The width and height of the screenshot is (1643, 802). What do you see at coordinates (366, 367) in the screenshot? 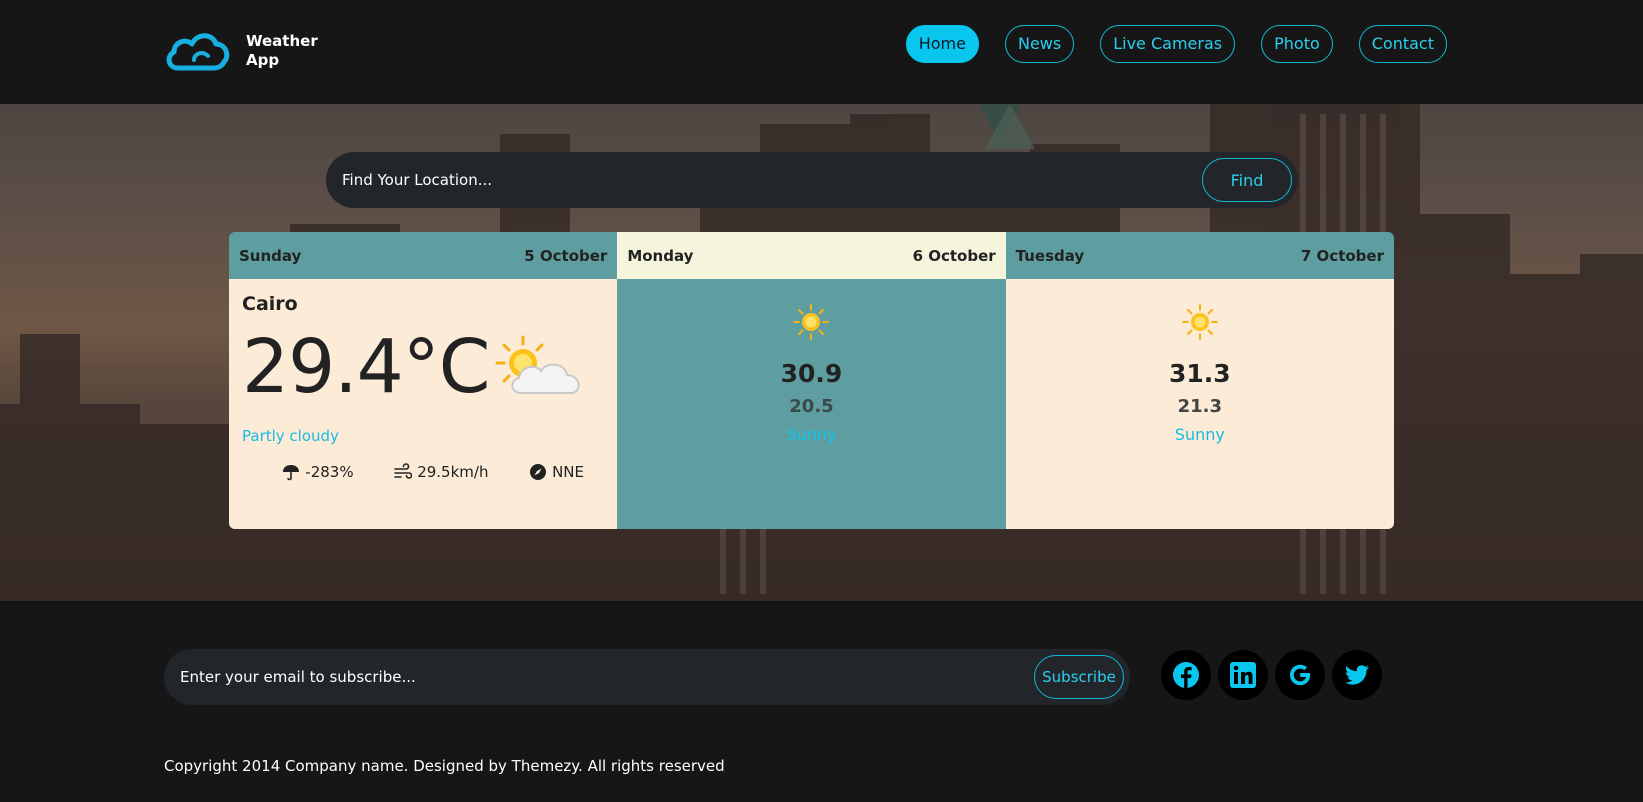
I see `current-temperature: 29.4°C` at bounding box center [366, 367].